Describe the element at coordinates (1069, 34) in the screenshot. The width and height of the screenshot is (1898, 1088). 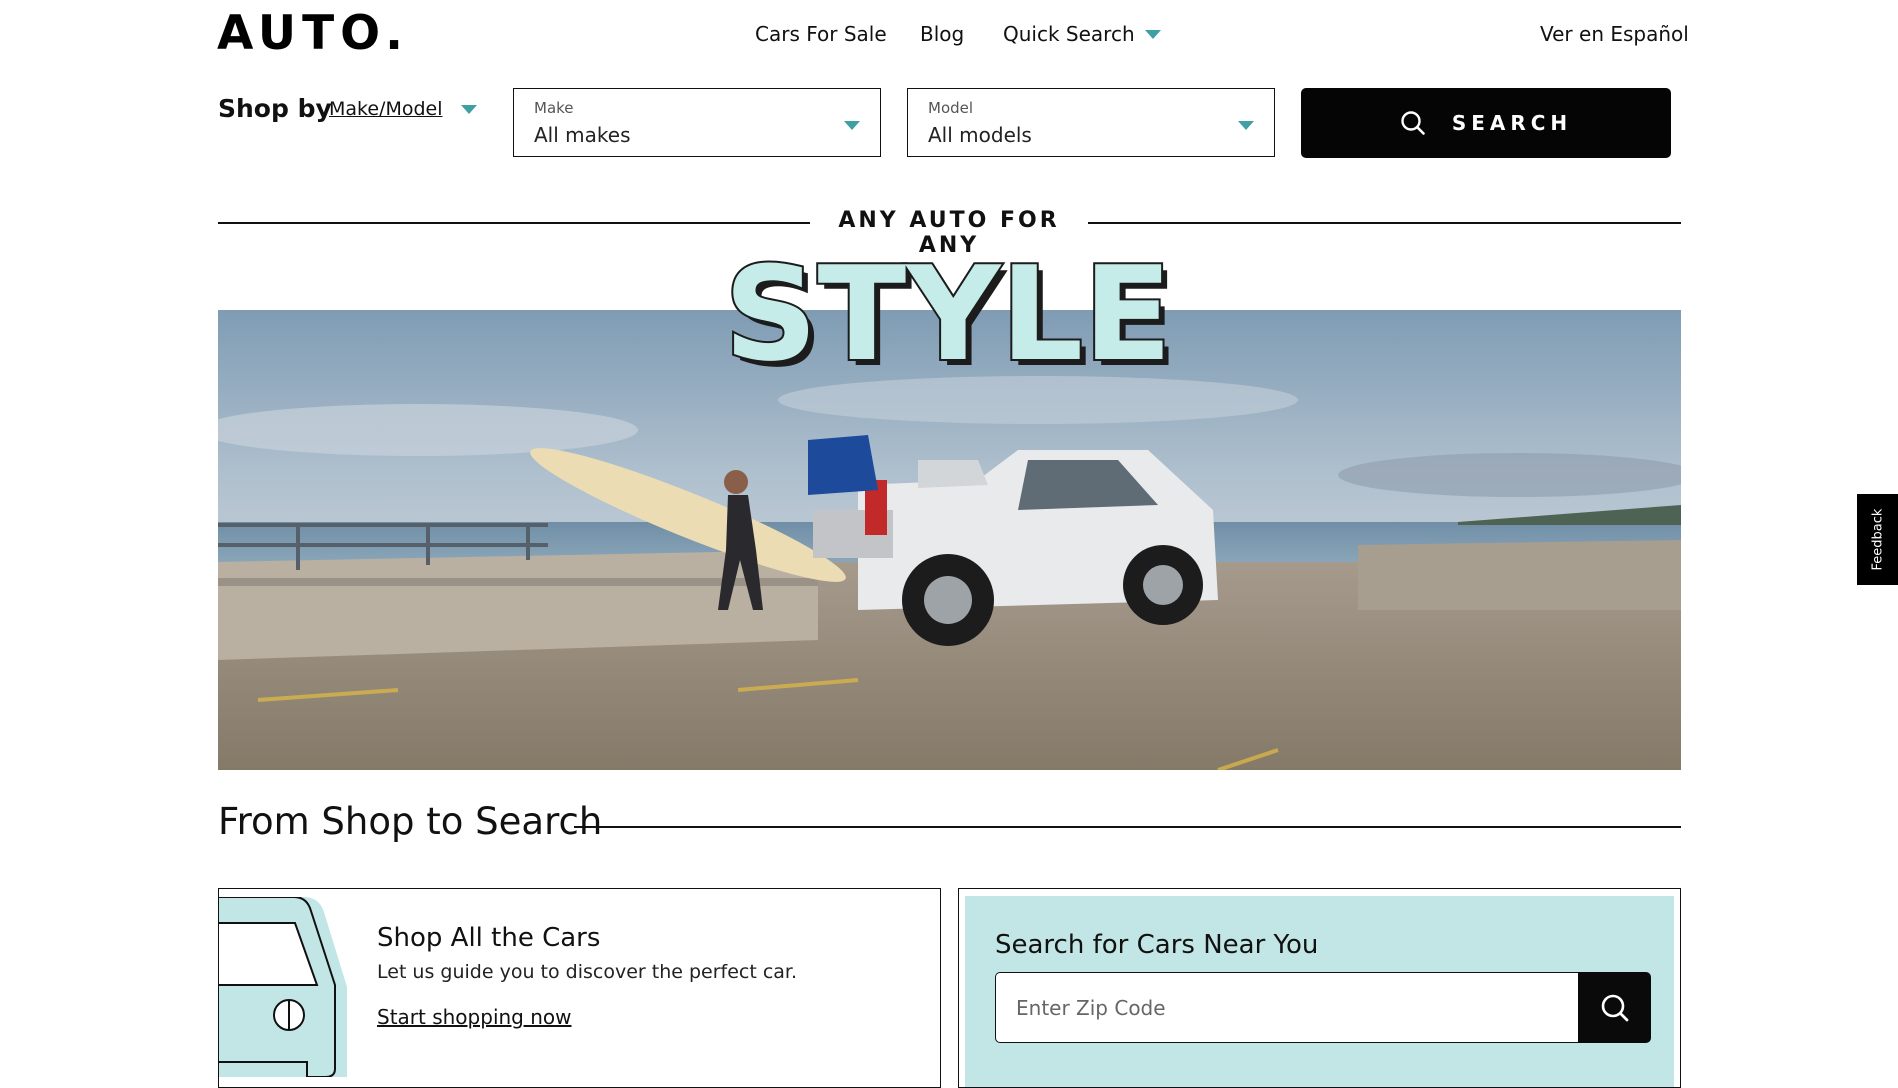
I see `nav-quick-search-label: Quick Search` at that location.